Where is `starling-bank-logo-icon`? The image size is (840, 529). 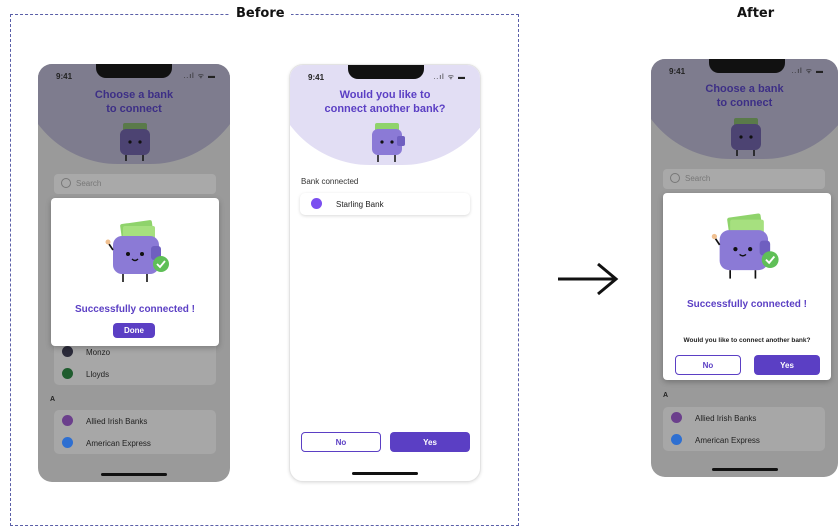 starling-bank-logo-icon is located at coordinates (316, 203).